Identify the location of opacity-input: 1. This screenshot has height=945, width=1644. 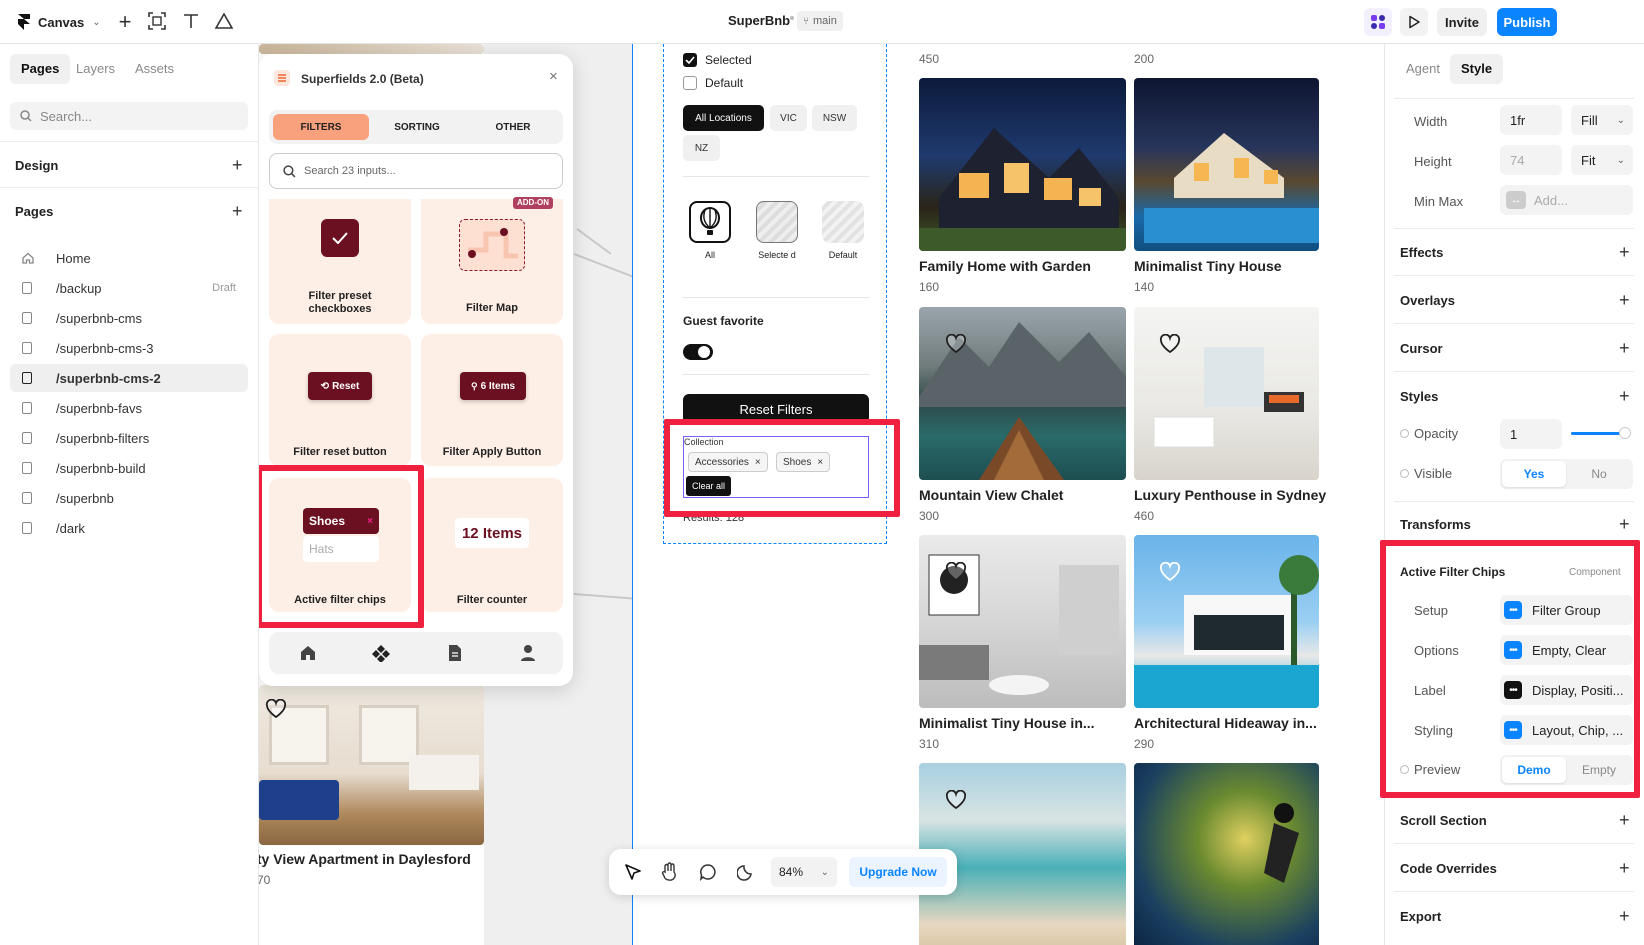
(1531, 434).